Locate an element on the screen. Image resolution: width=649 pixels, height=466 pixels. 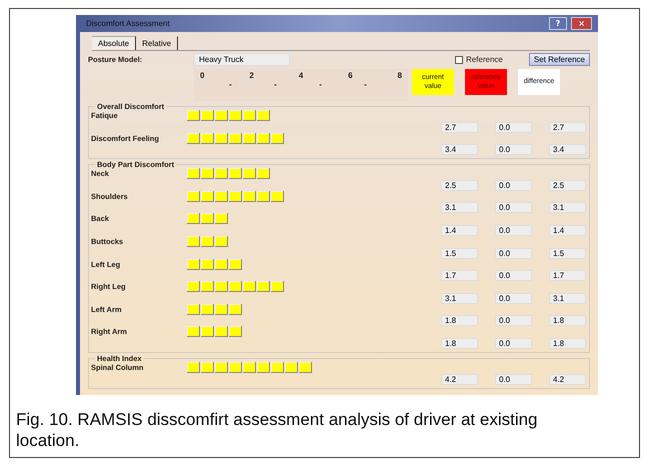
checkbox-label: Reference is located at coordinates (484, 59).